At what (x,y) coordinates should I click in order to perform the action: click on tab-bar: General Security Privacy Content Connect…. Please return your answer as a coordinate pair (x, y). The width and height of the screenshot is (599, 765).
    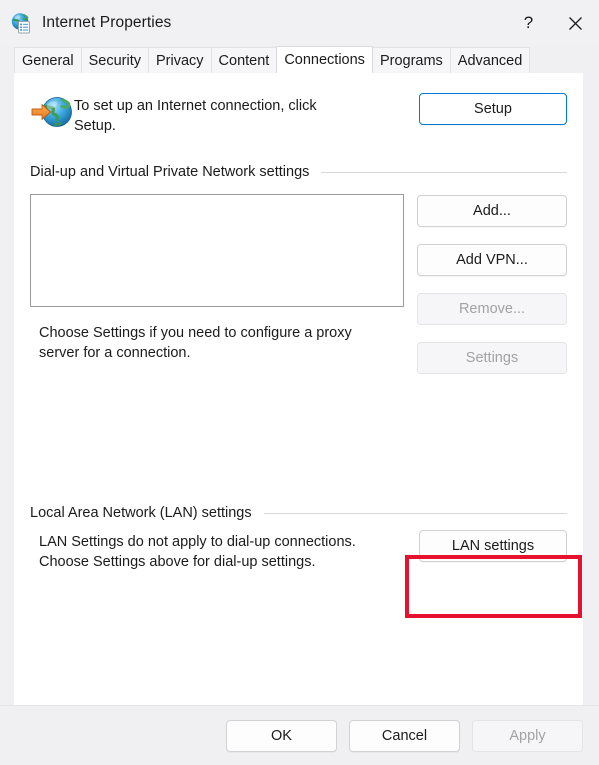
    Looking at the image, I should click on (299, 59).